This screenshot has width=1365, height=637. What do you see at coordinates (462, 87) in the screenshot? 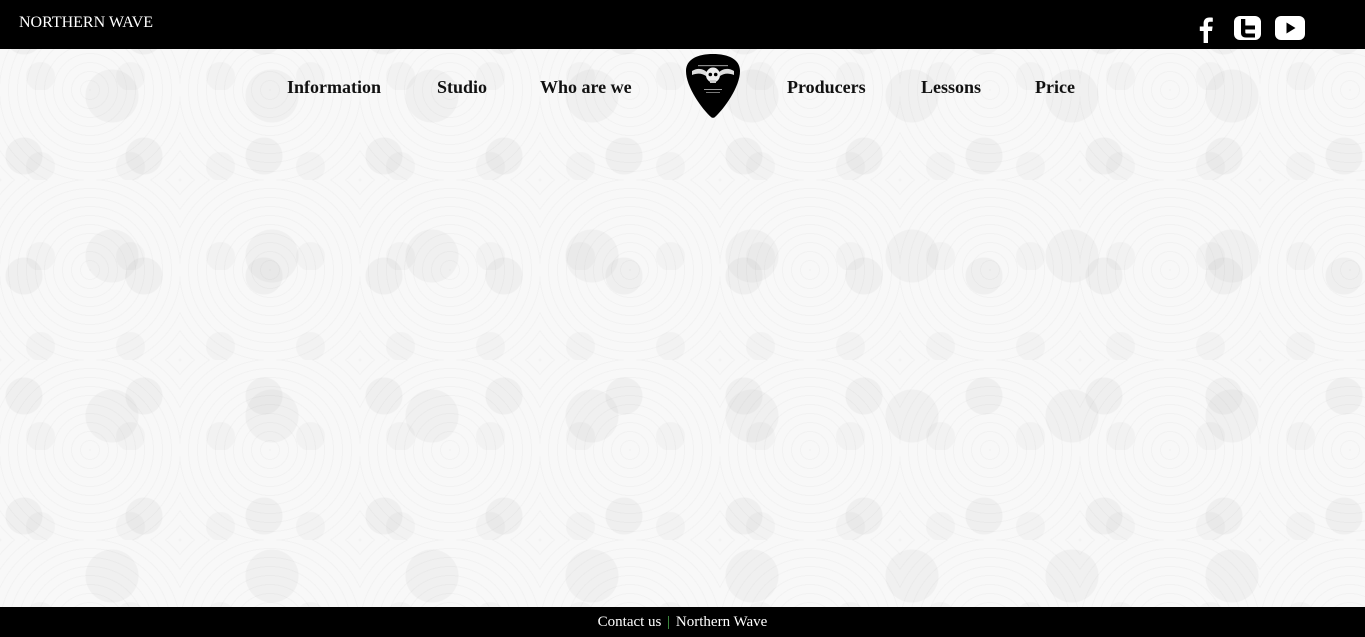
I see `nav-studio: Studio` at bounding box center [462, 87].